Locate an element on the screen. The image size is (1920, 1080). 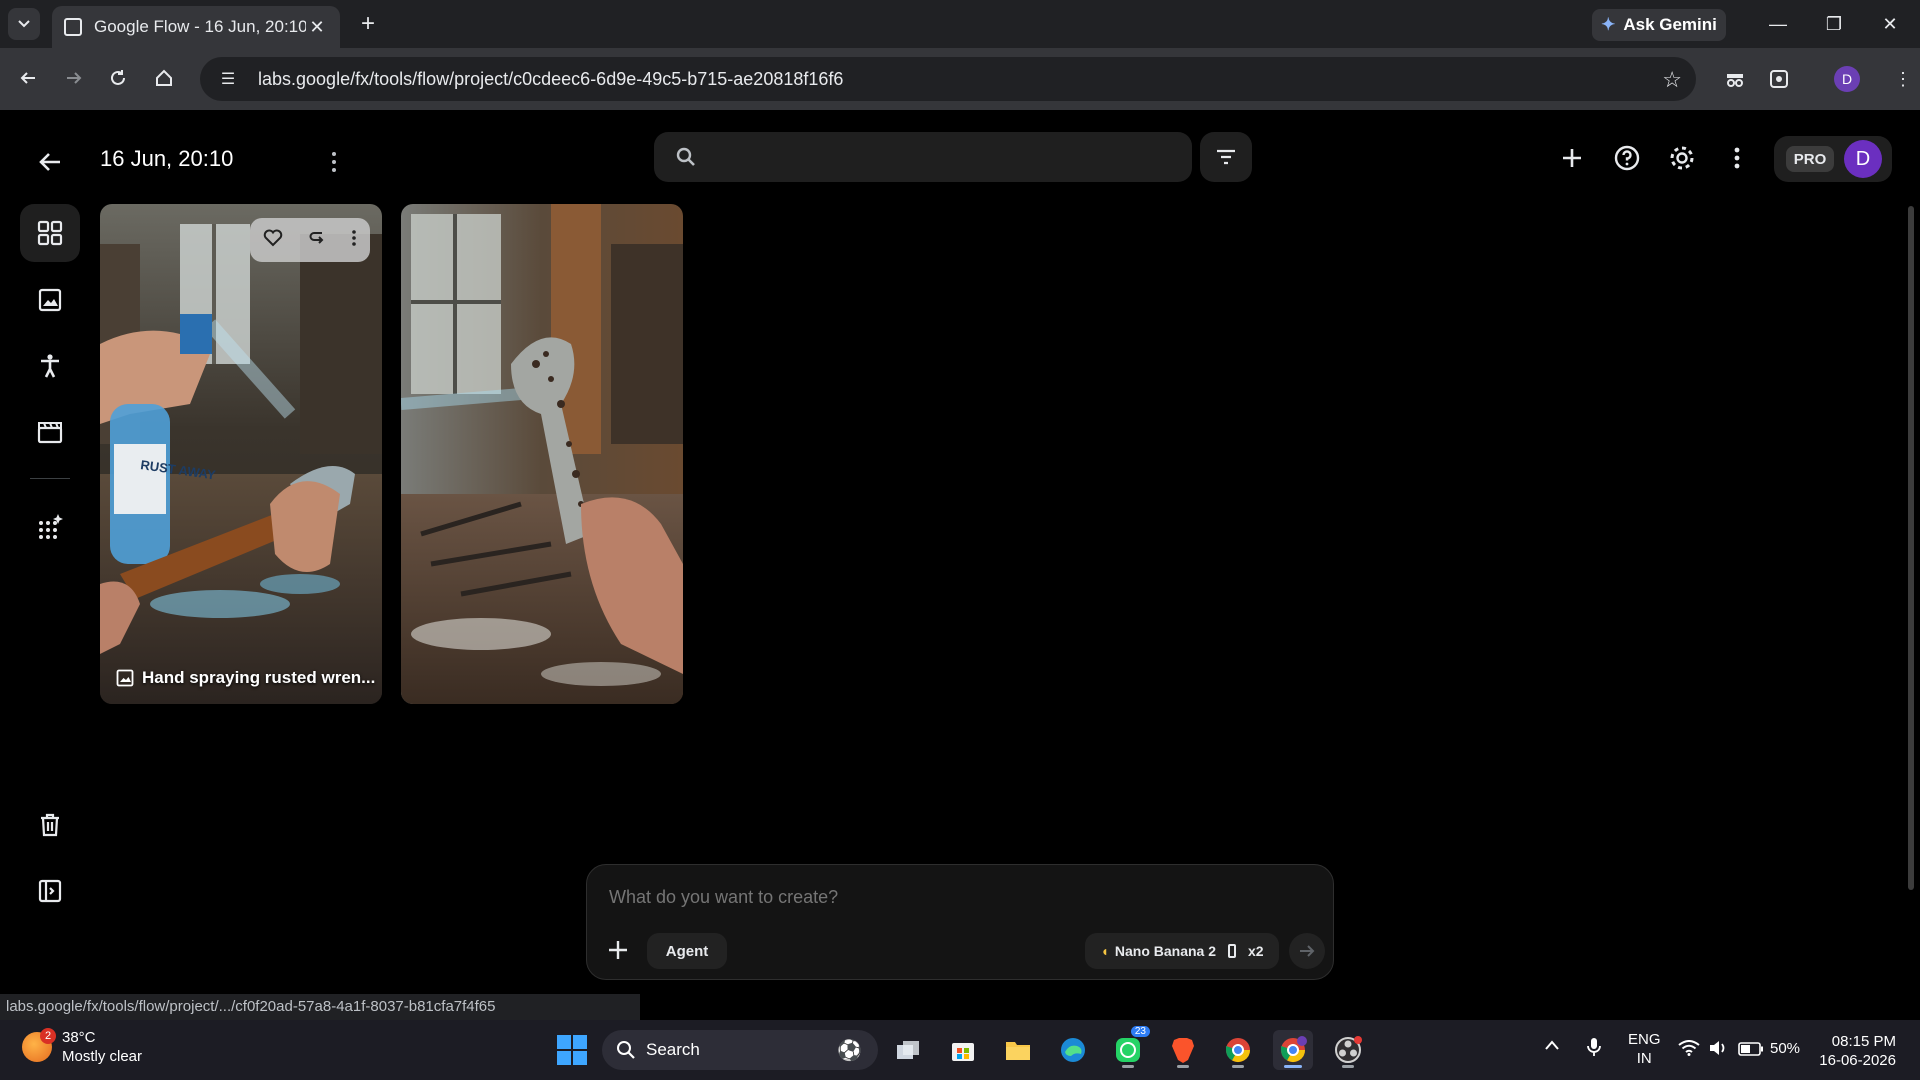
reuse-prompt-icon is located at coordinates (317, 240).